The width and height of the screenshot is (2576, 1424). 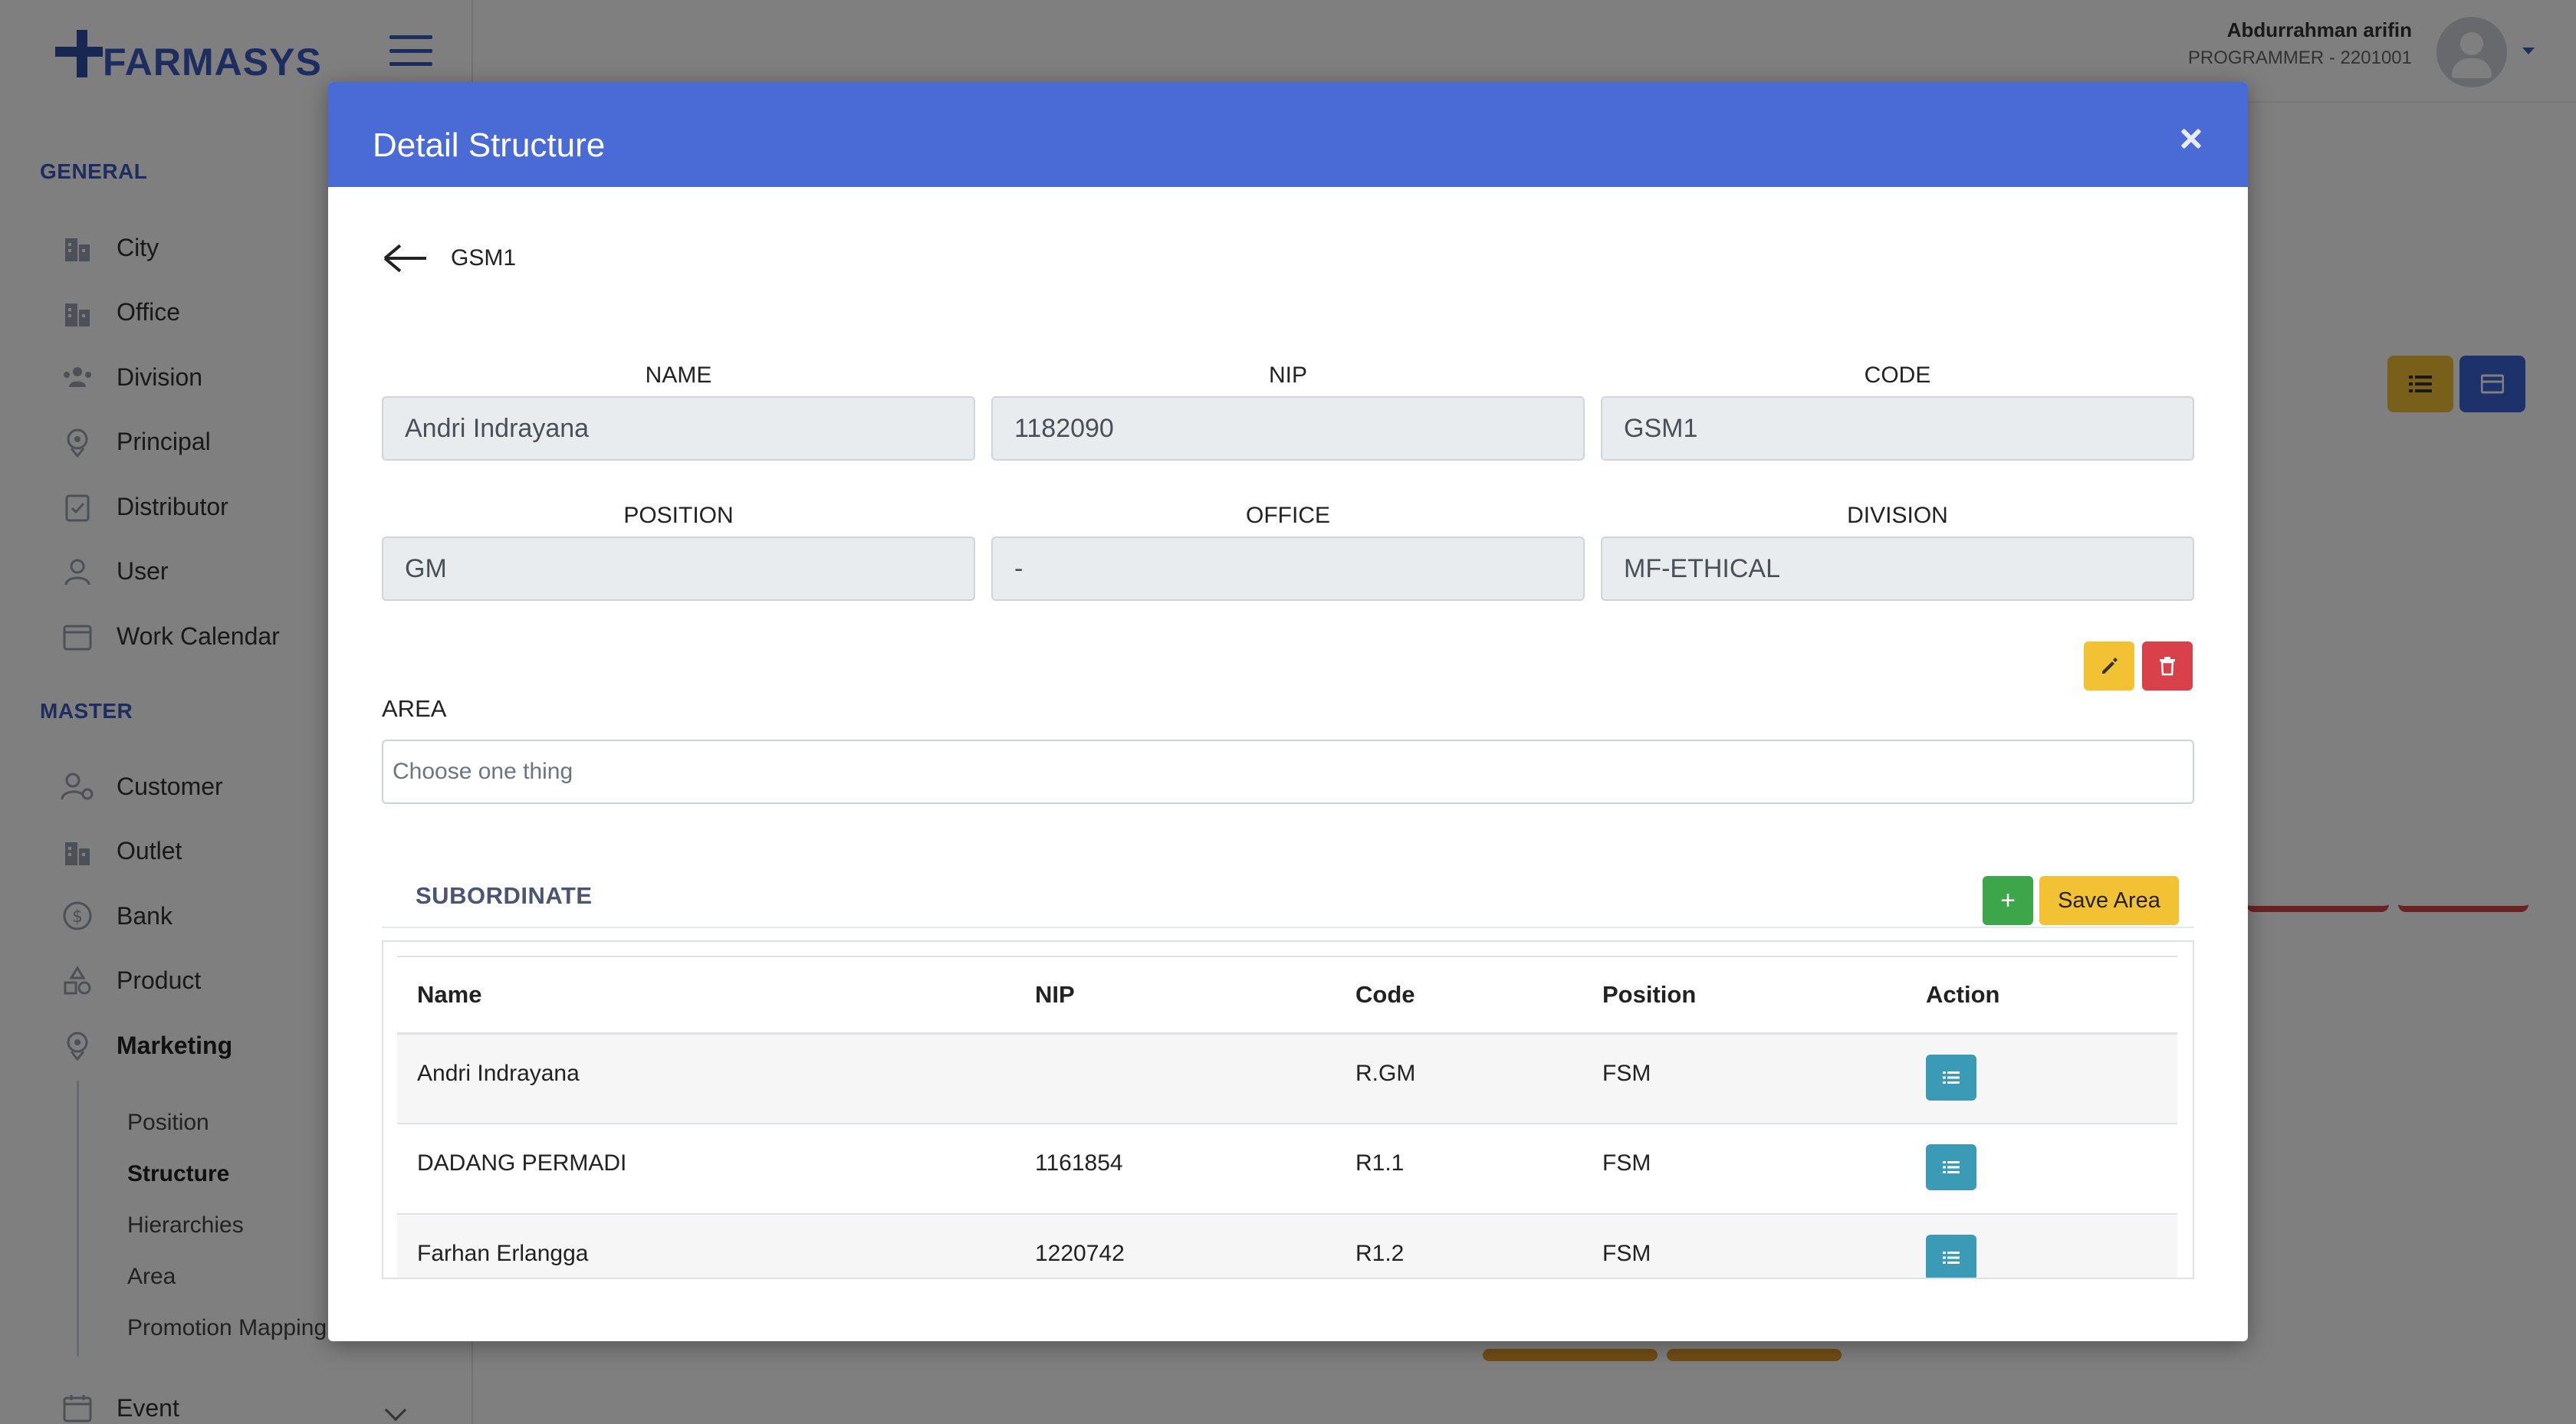 I want to click on cell-nip: 1220742, so click(x=1176, y=1246).